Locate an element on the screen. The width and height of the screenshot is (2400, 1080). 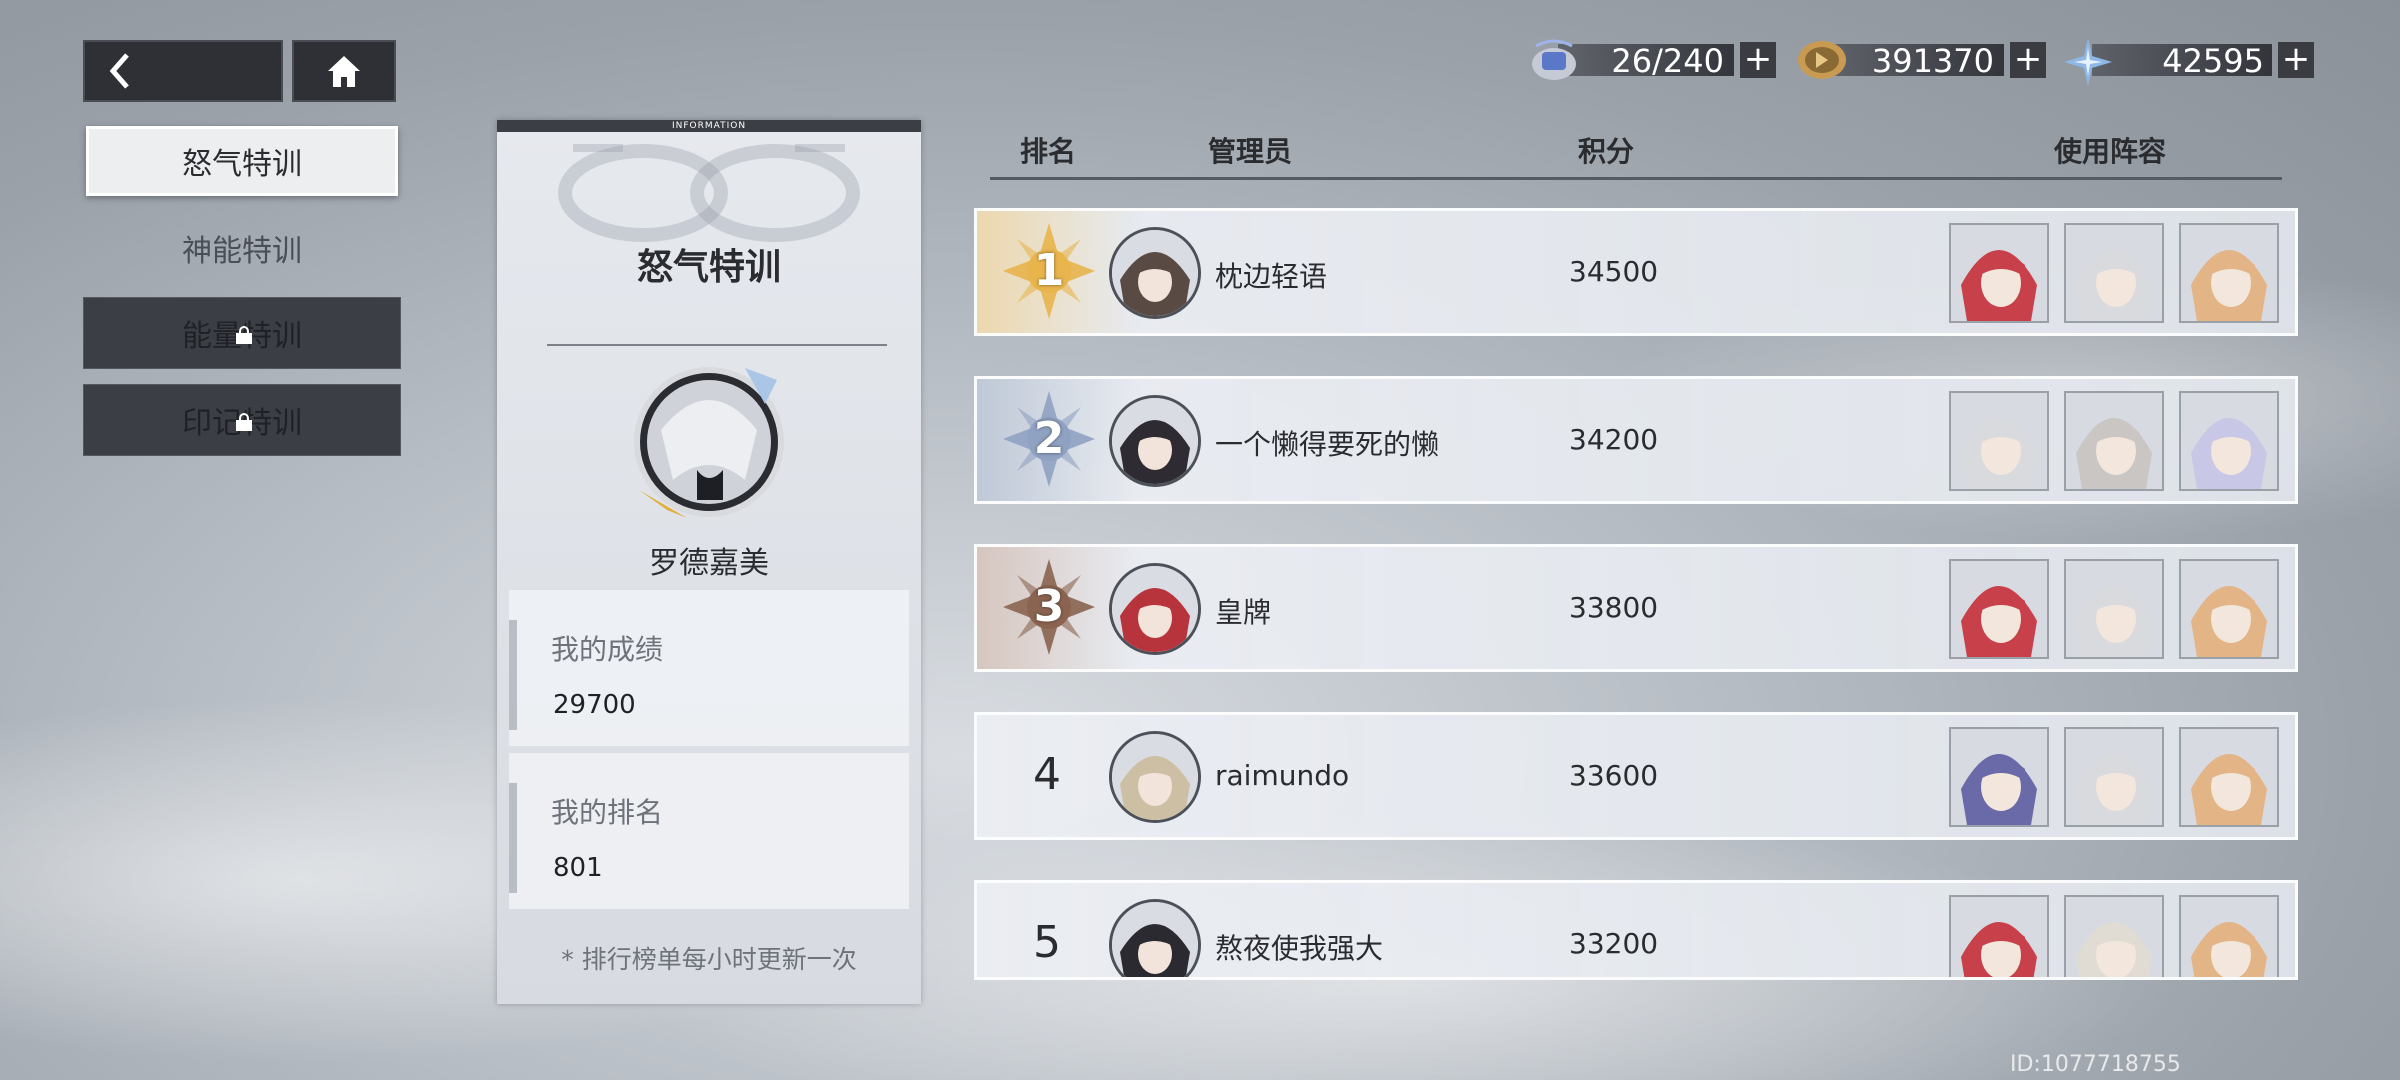
my-score-value: 29700 is located at coordinates (594, 705).